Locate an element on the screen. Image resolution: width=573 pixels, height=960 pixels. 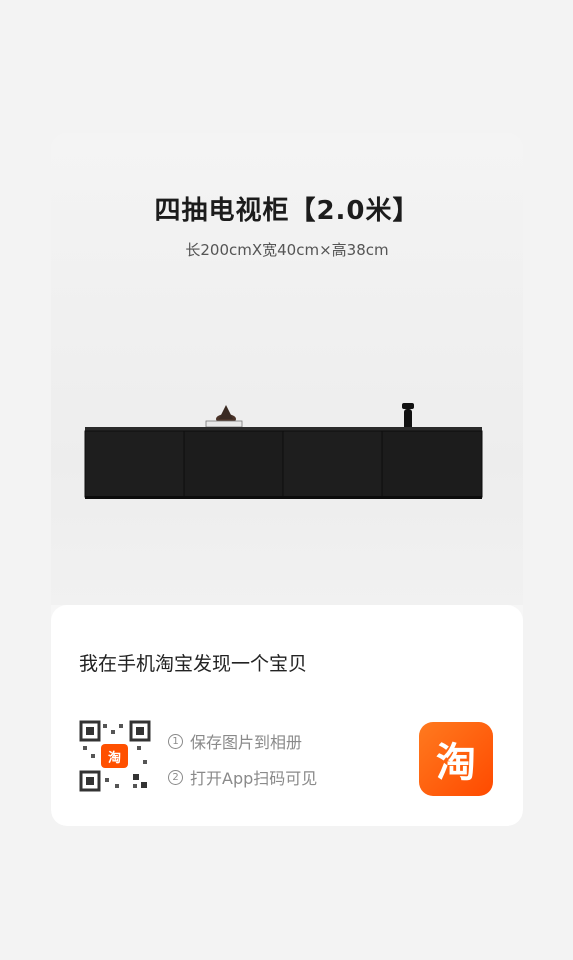
product-image is located at coordinates (283, 451).